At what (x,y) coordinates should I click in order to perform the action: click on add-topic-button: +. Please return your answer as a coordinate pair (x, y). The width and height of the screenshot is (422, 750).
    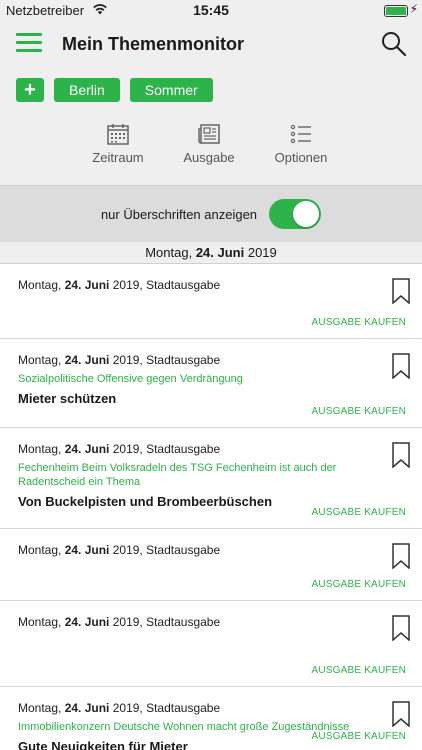
    Looking at the image, I should click on (30, 90).